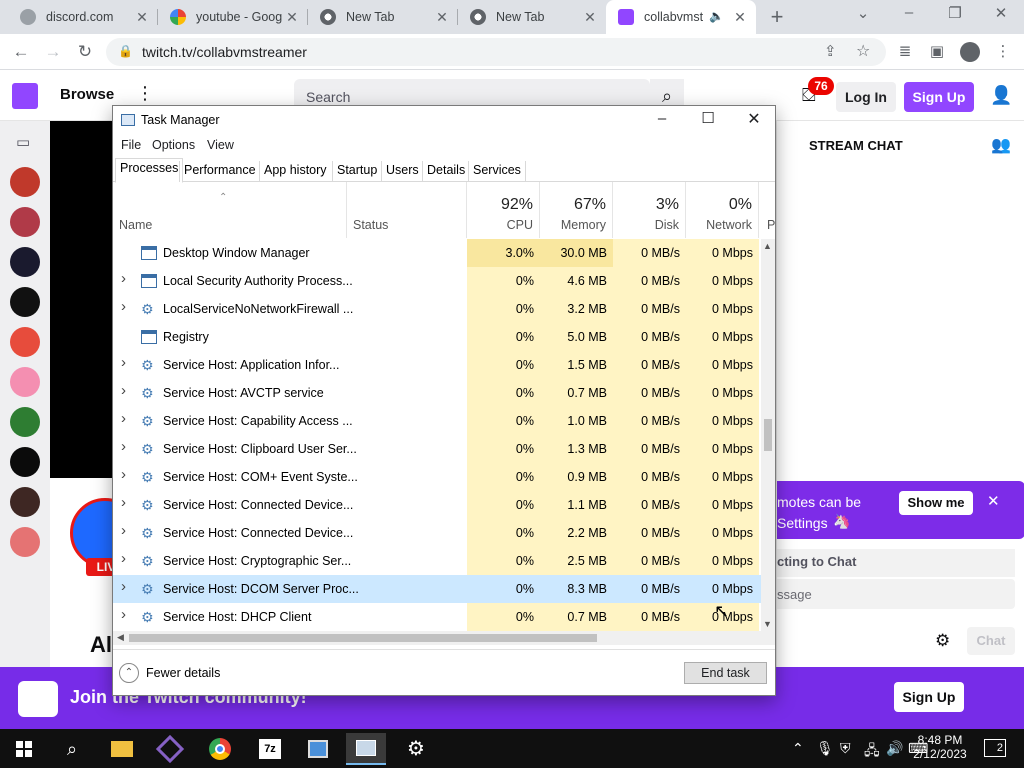 This screenshot has height=768, width=1024. What do you see at coordinates (830, 51) in the screenshot?
I see `share-icon: ⇪` at bounding box center [830, 51].